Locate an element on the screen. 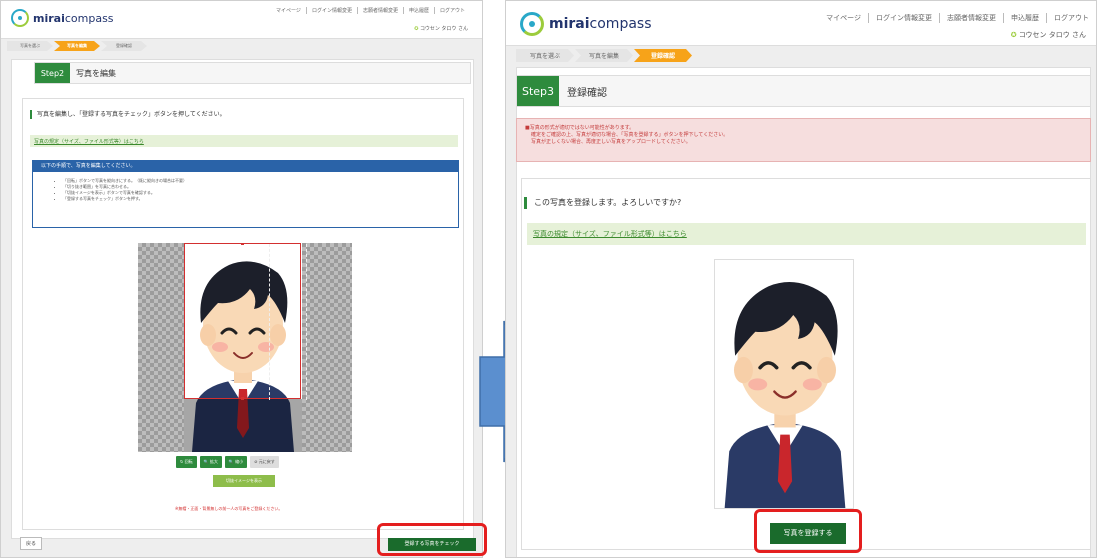 Image resolution: width=1097 pixels, height=558 pixels. editor-toolbar: ↻ 回転 🔍 拡大 🔍 縮小 ⊘ 元に戻す is located at coordinates (229, 462).